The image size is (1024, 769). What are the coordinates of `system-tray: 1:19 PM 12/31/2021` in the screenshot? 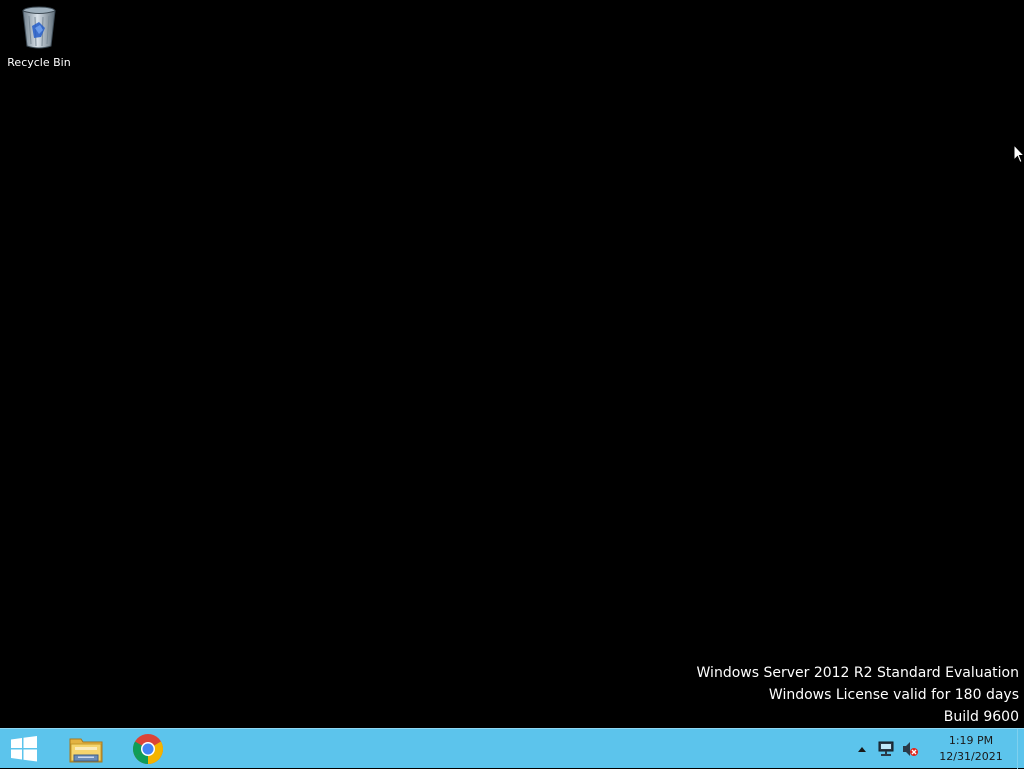 It's located at (937, 749).